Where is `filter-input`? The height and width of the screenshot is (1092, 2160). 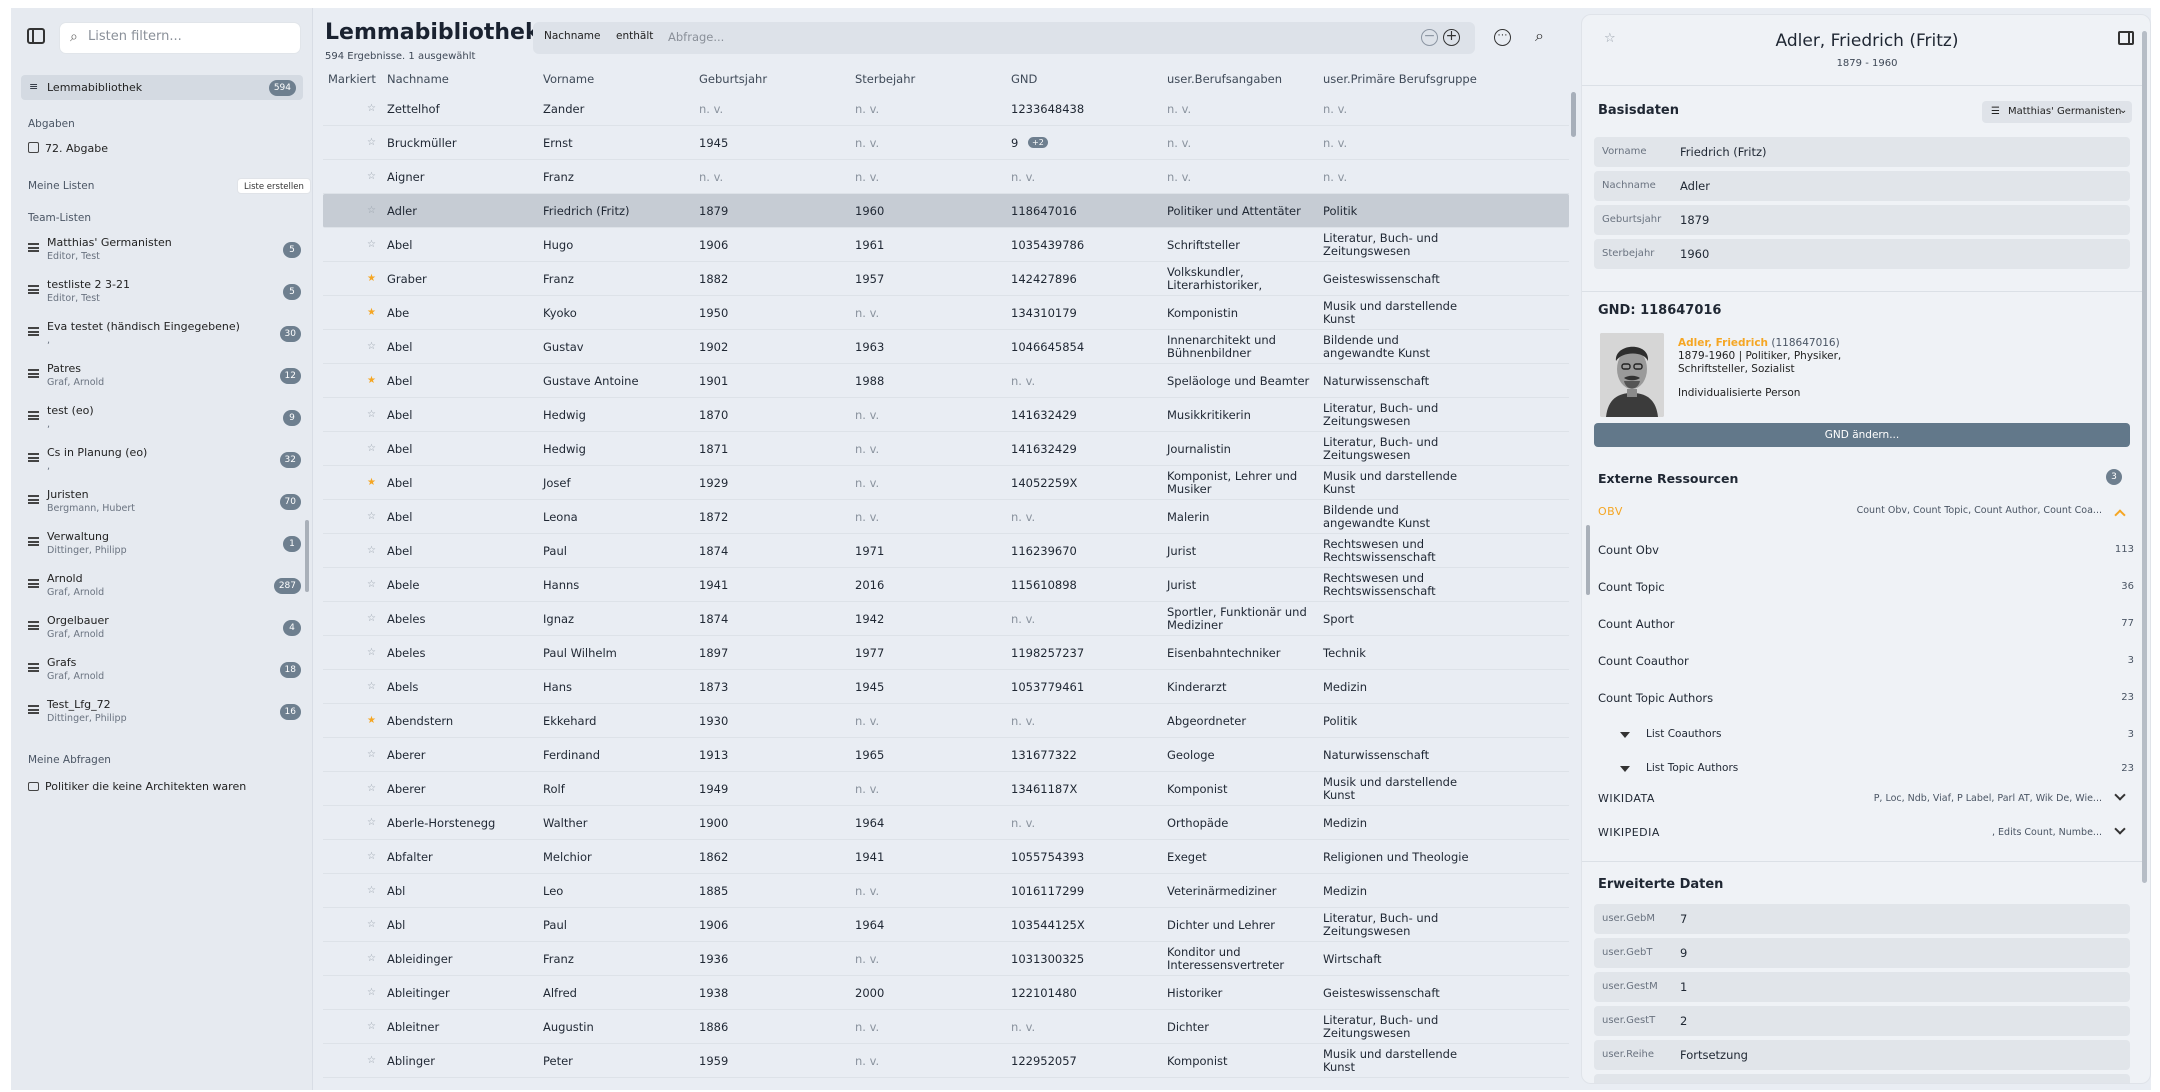 filter-input is located at coordinates (188, 36).